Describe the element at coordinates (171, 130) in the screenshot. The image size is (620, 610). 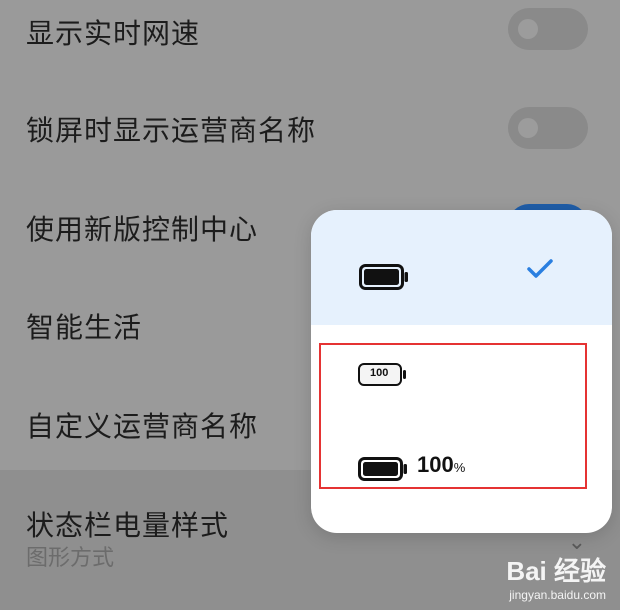
I see `setting-label: 锁屏时显示运营商名称` at that location.